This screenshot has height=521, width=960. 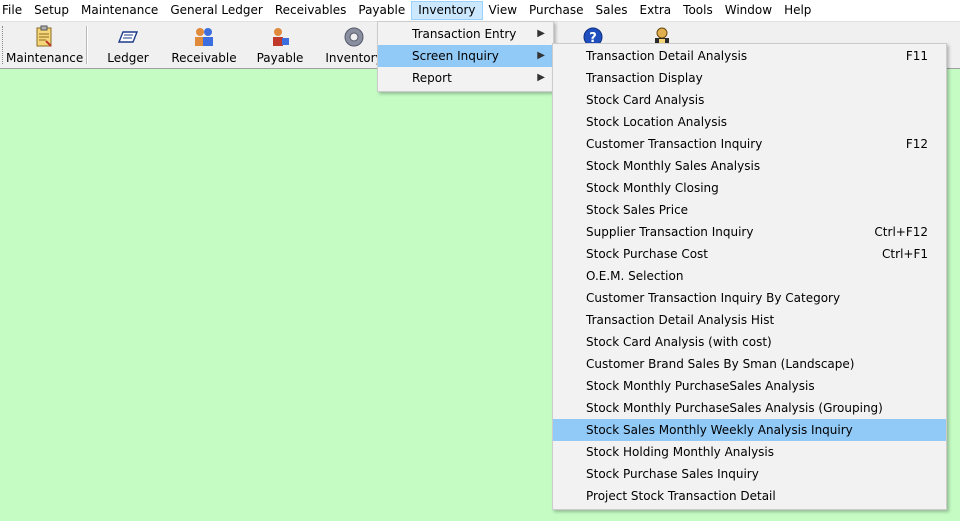 I want to click on menu-item-label: Stock Purchase Cost, so click(x=647, y=254).